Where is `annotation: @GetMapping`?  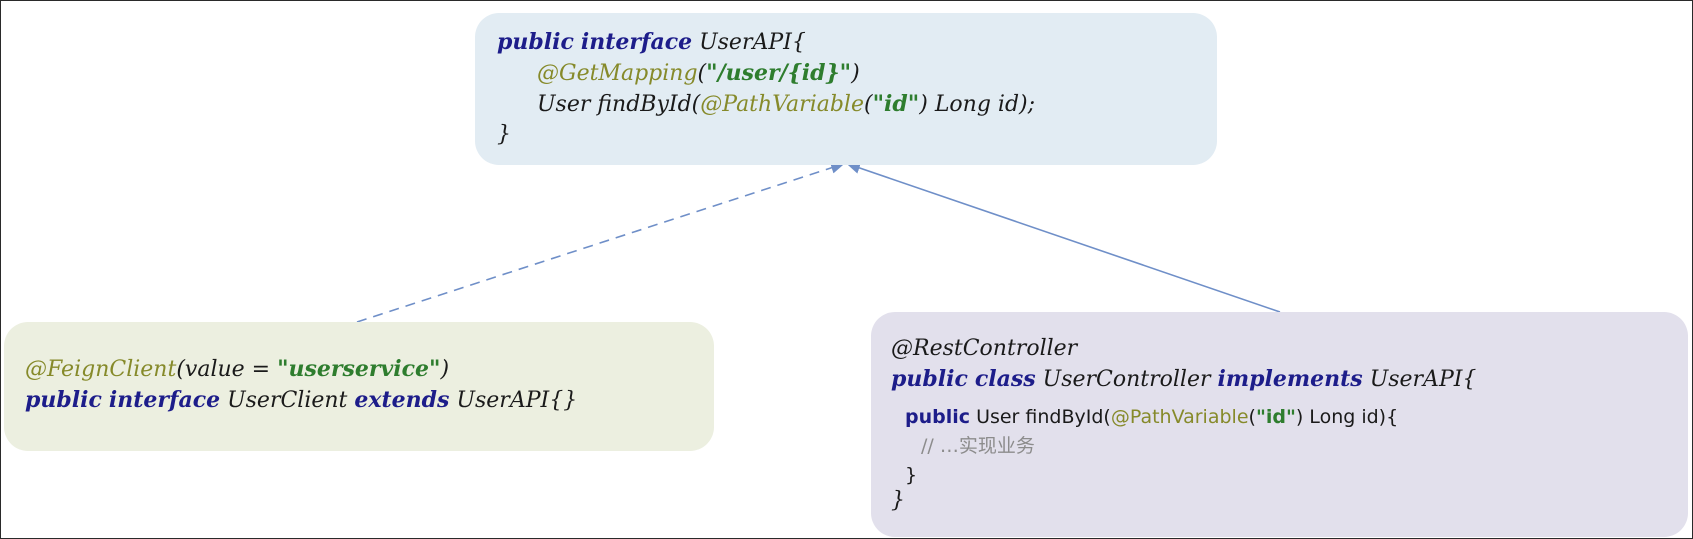
annotation: @GetMapping is located at coordinates (617, 73).